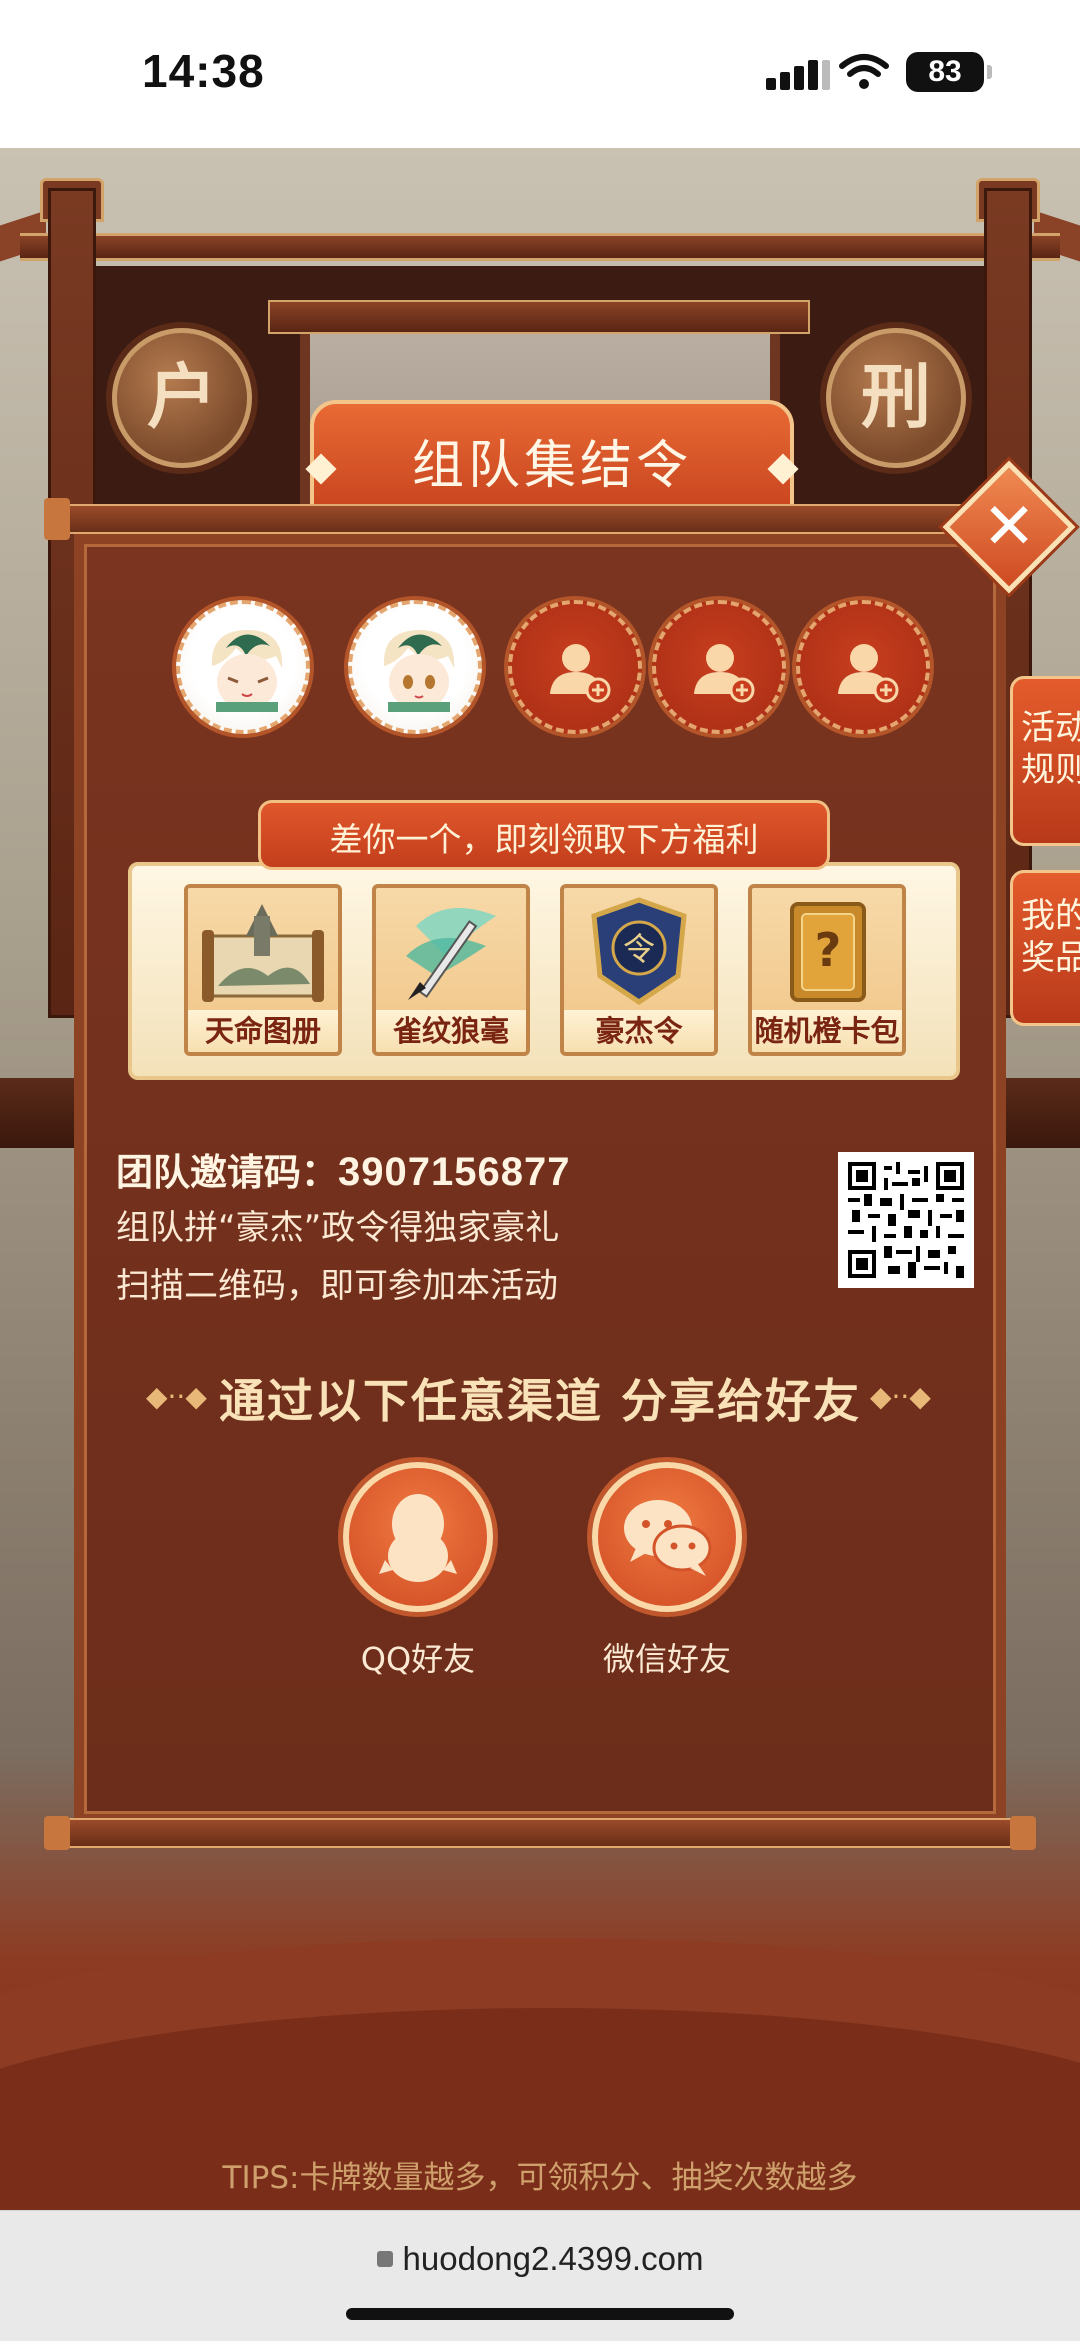  Describe the element at coordinates (451, 954) in the screenshot. I see `brush-icon` at that location.